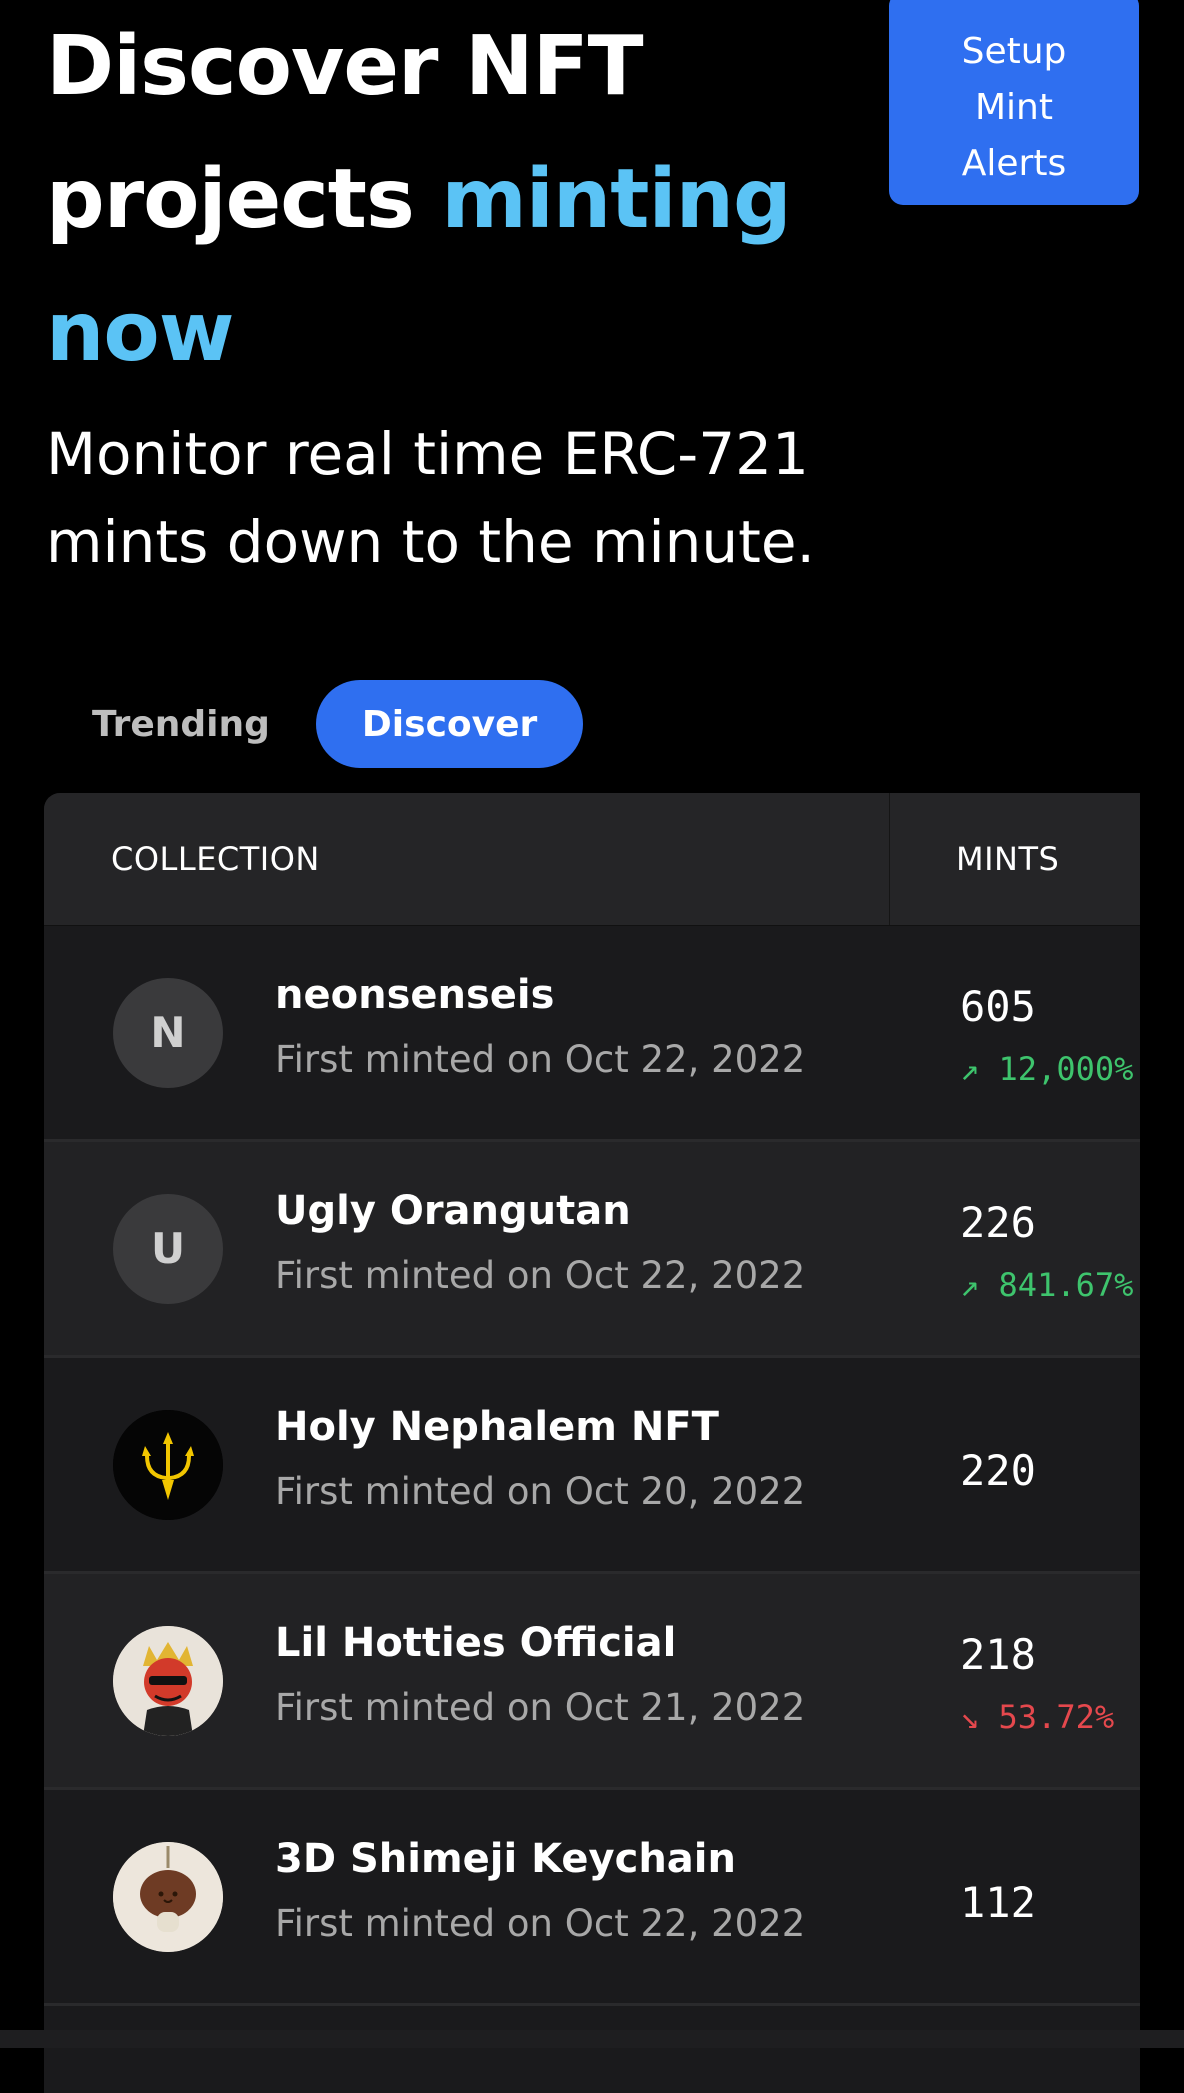  What do you see at coordinates (1014, 102) in the screenshot?
I see `setup-mint-alerts-button: Setup Mint Alerts` at bounding box center [1014, 102].